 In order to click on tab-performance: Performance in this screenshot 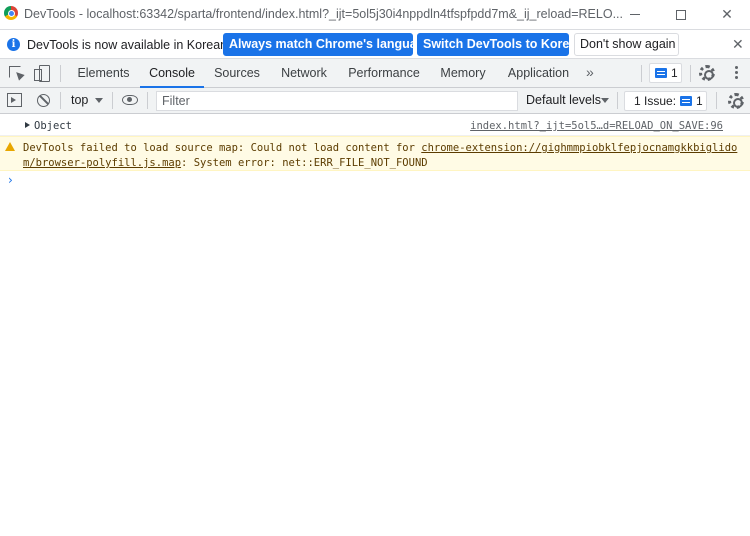, I will do `click(384, 73)`.